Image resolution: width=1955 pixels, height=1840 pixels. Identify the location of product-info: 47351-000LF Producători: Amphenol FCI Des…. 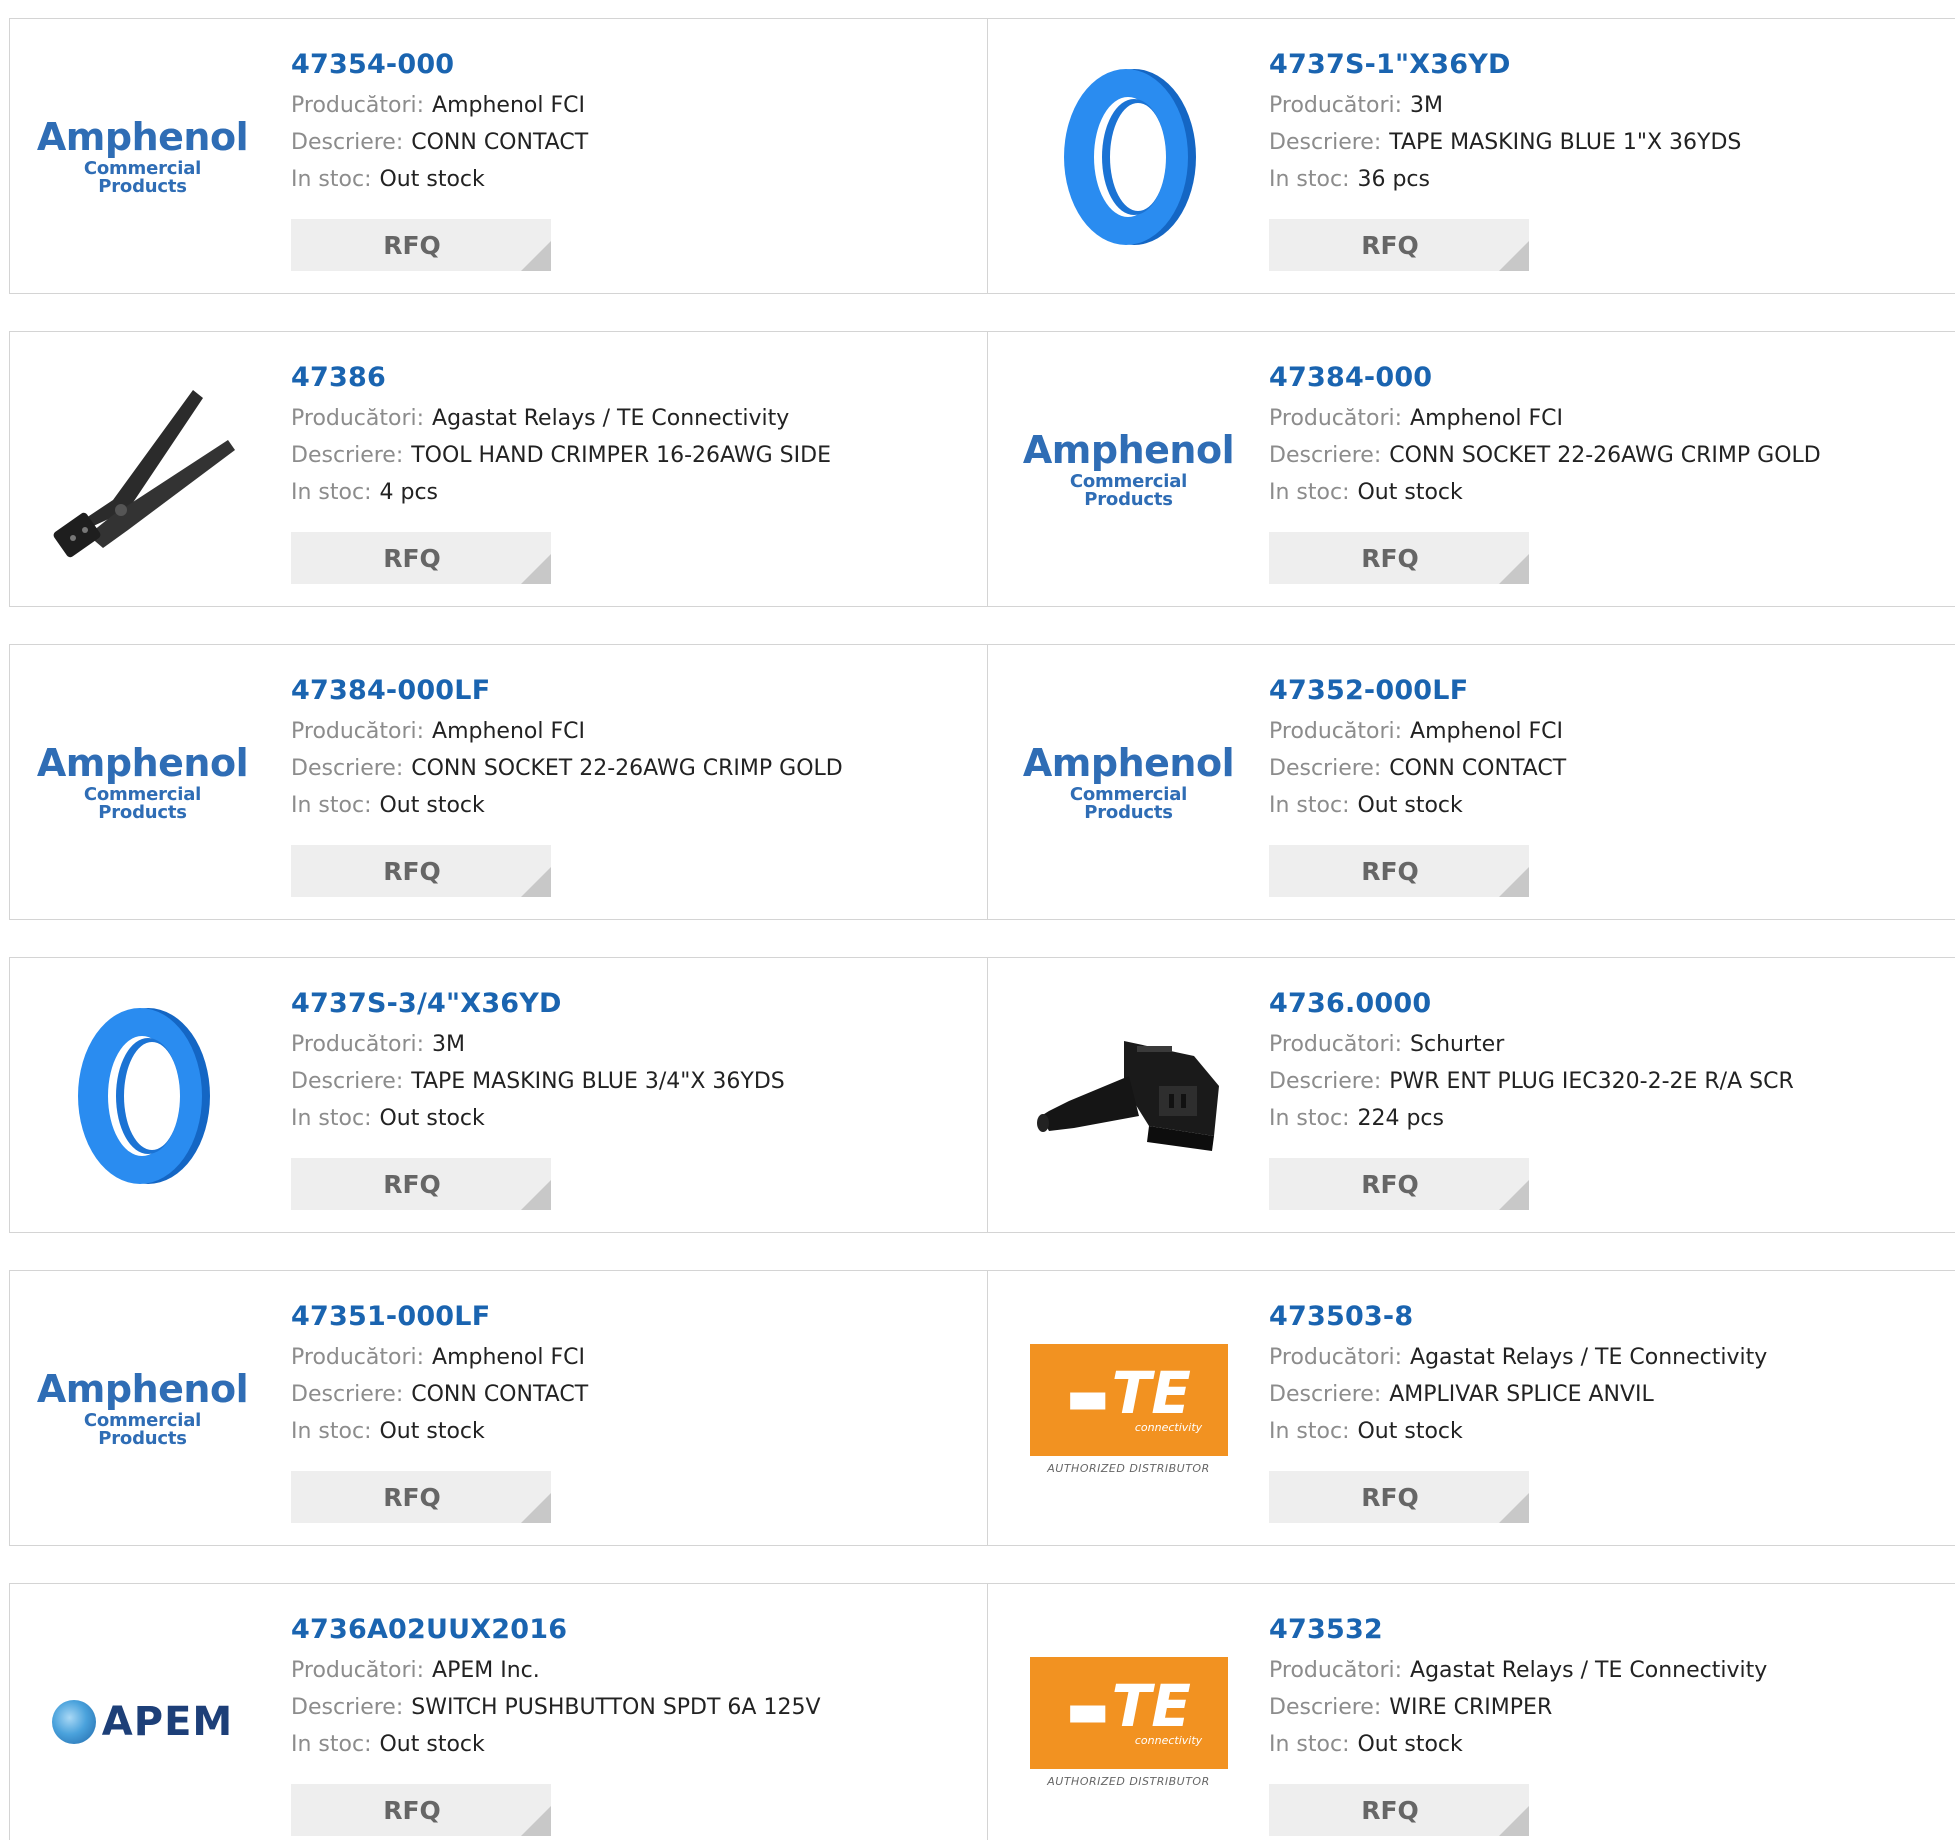
(439, 1374).